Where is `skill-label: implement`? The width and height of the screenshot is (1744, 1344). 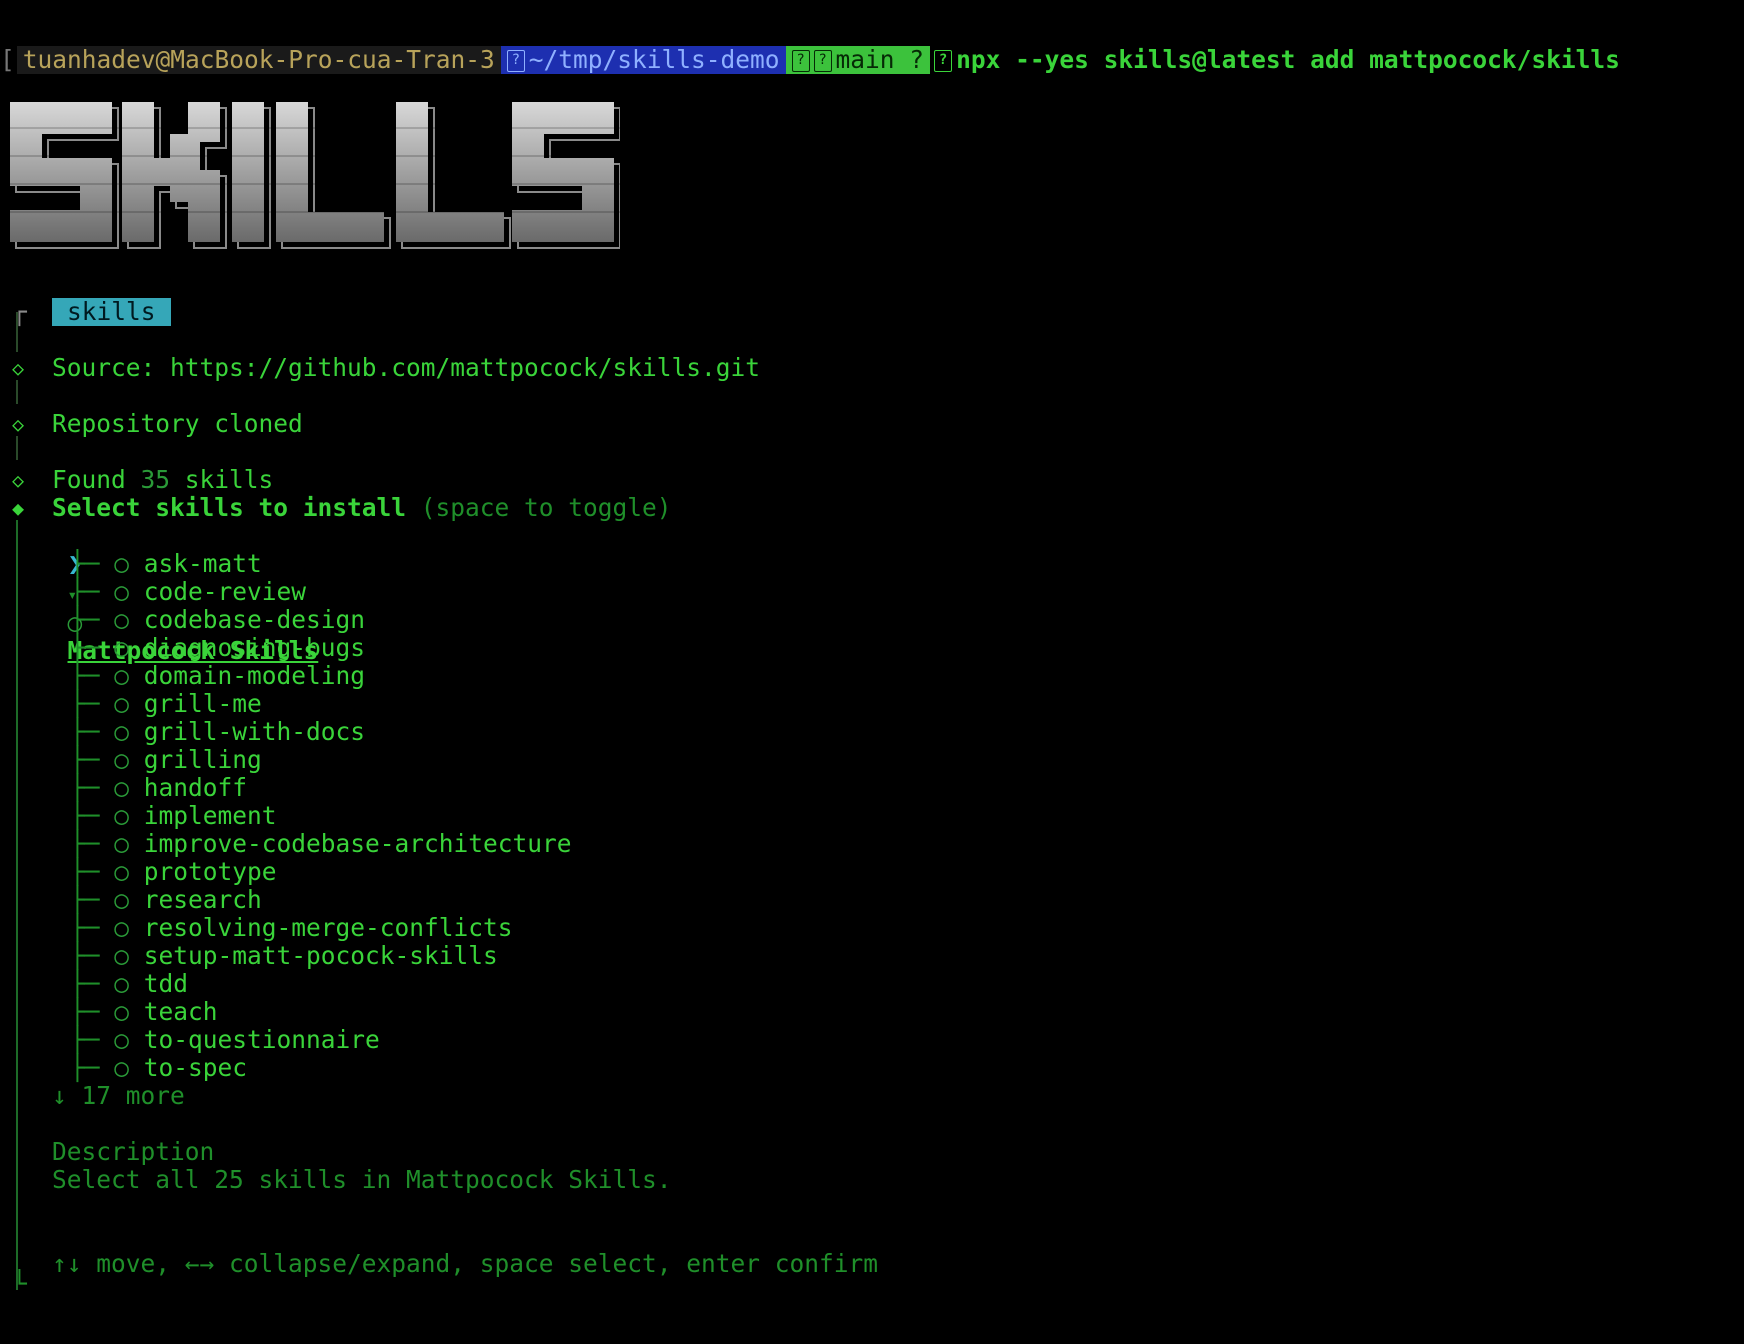 skill-label: implement is located at coordinates (210, 815).